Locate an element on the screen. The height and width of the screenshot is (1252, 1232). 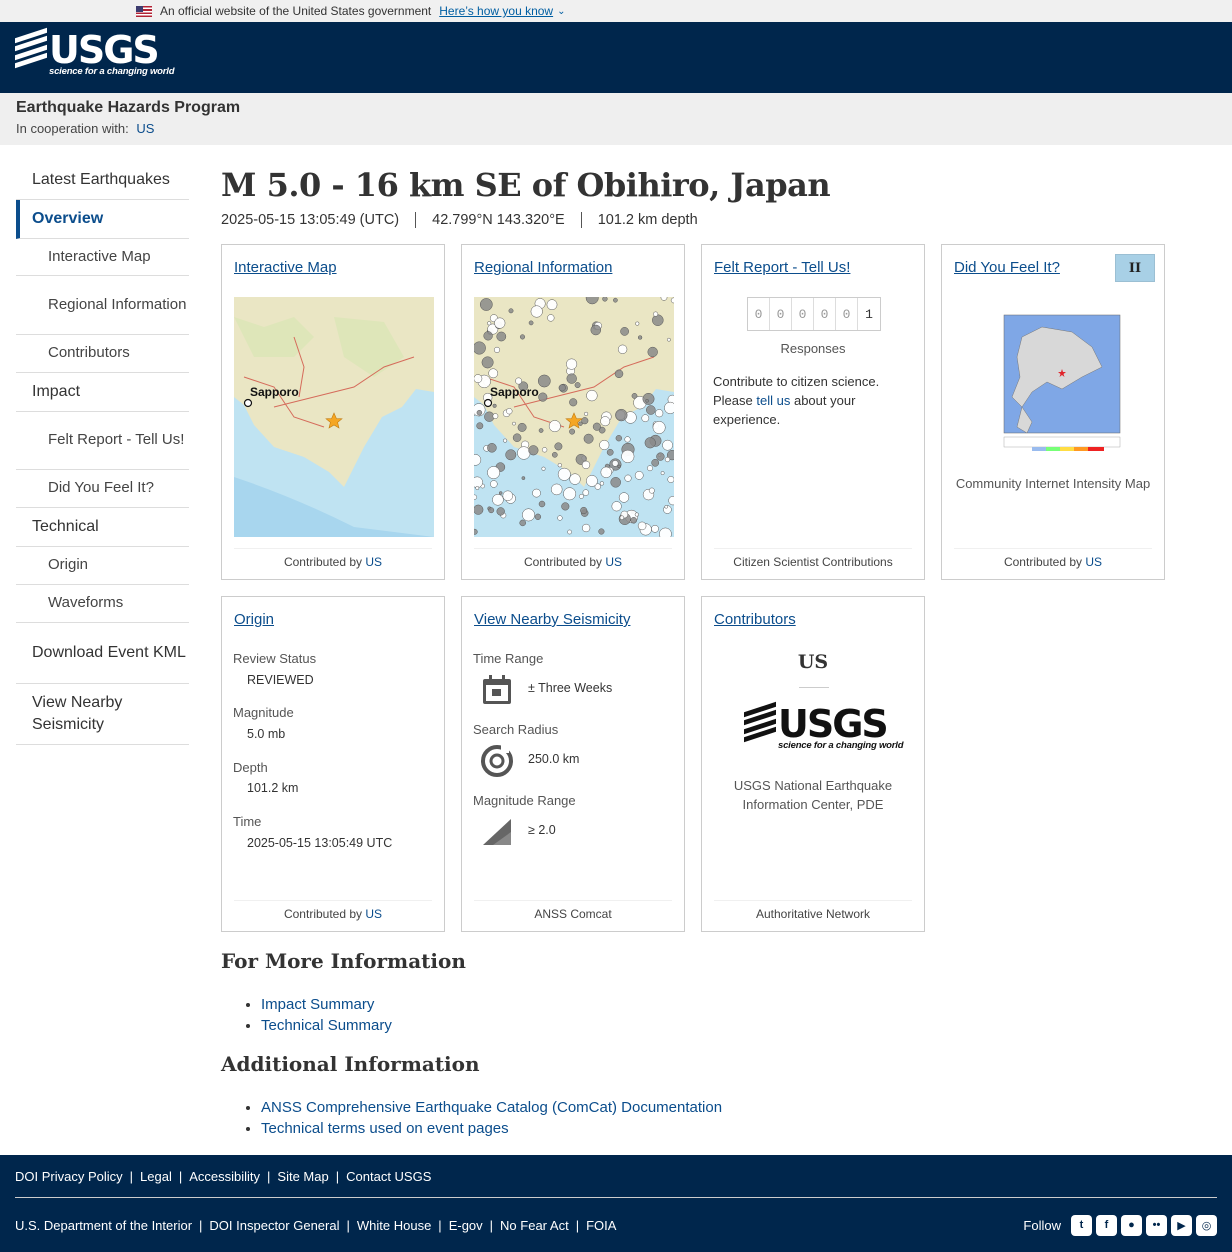
footer-white-house-link: White House is located at coordinates (394, 1225).